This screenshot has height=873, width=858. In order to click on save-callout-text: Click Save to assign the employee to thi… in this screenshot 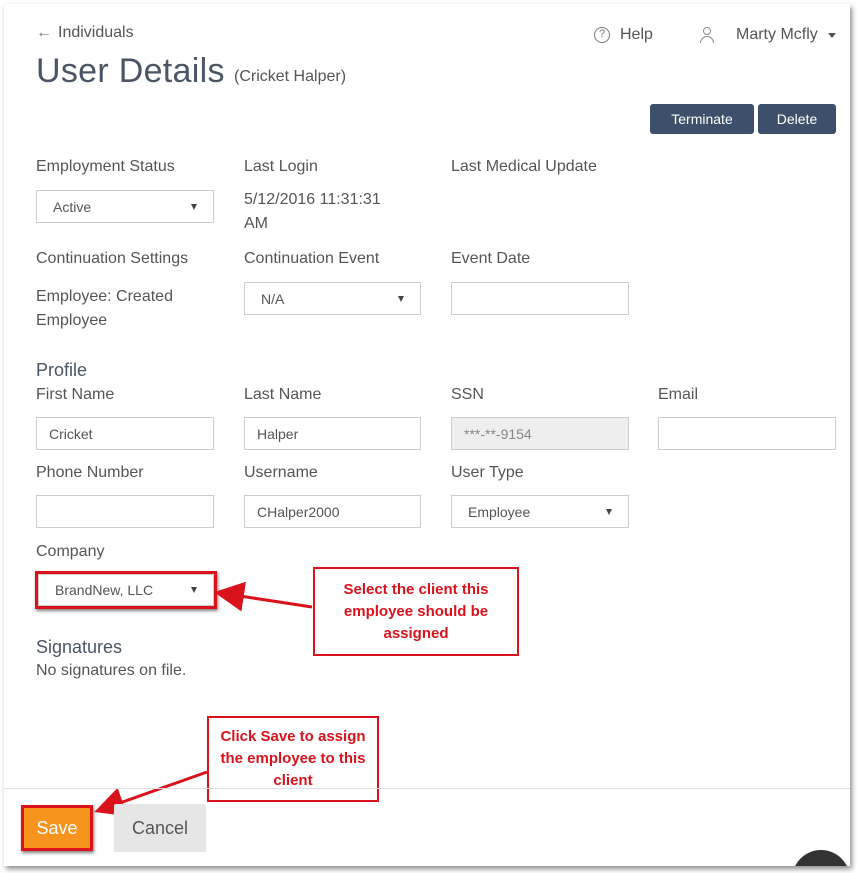, I will do `click(293, 758)`.